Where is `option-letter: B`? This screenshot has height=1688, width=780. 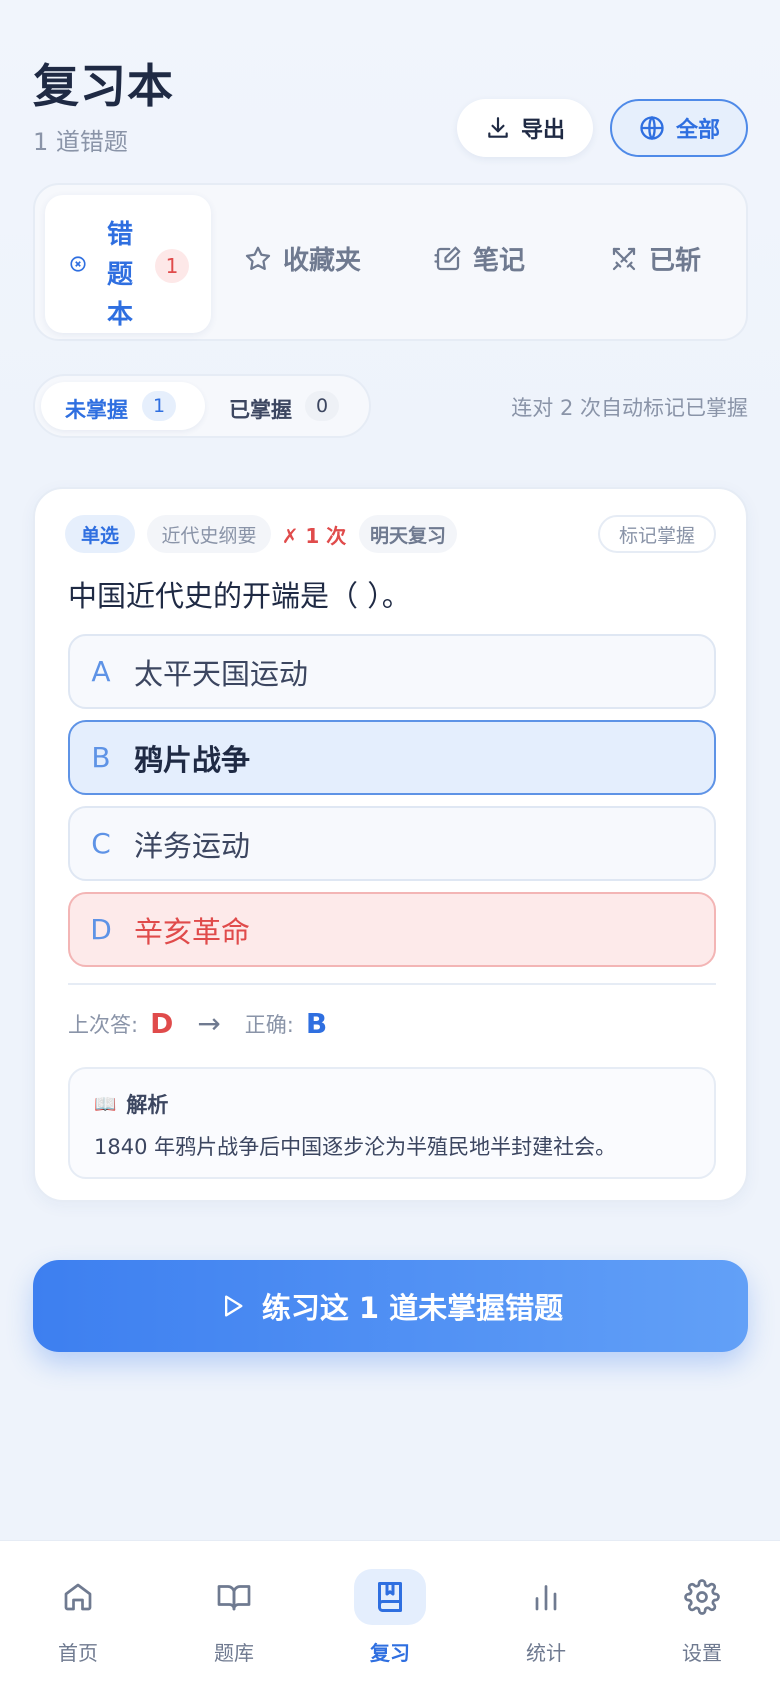
option-letter: B is located at coordinates (101, 757).